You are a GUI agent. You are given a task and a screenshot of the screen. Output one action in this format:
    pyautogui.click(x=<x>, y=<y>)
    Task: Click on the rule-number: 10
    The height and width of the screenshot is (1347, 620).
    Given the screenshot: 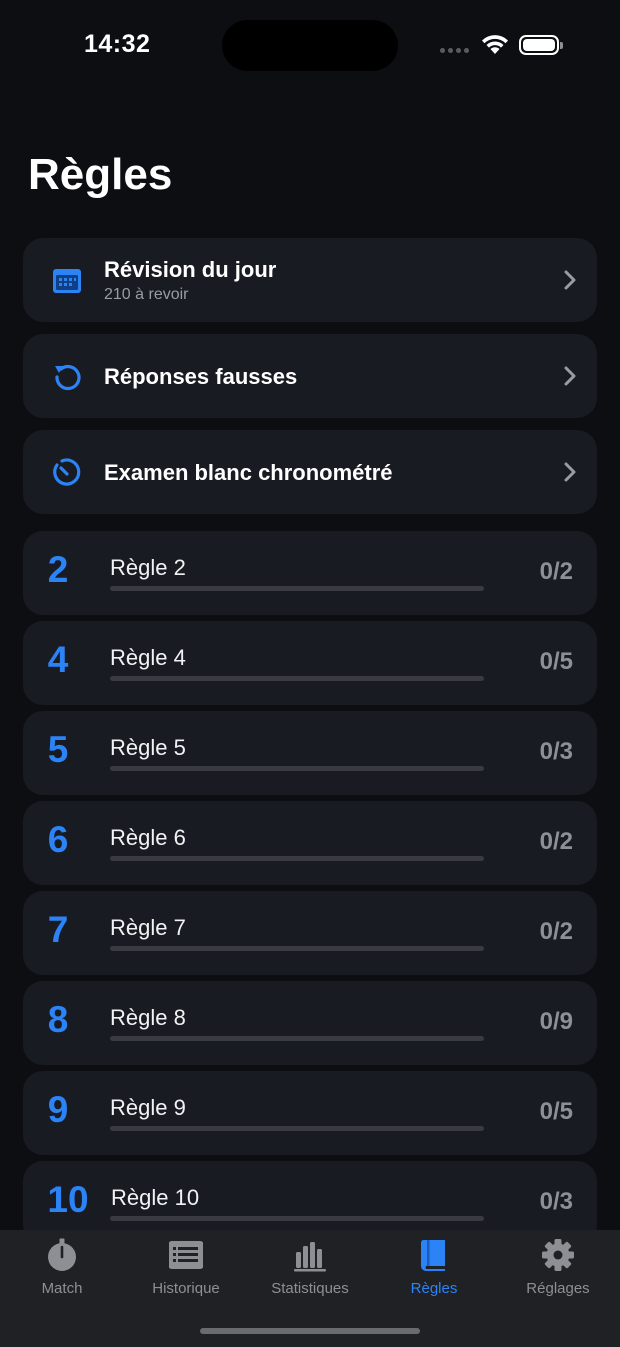 What is the action you would take?
    pyautogui.click(x=68, y=1199)
    